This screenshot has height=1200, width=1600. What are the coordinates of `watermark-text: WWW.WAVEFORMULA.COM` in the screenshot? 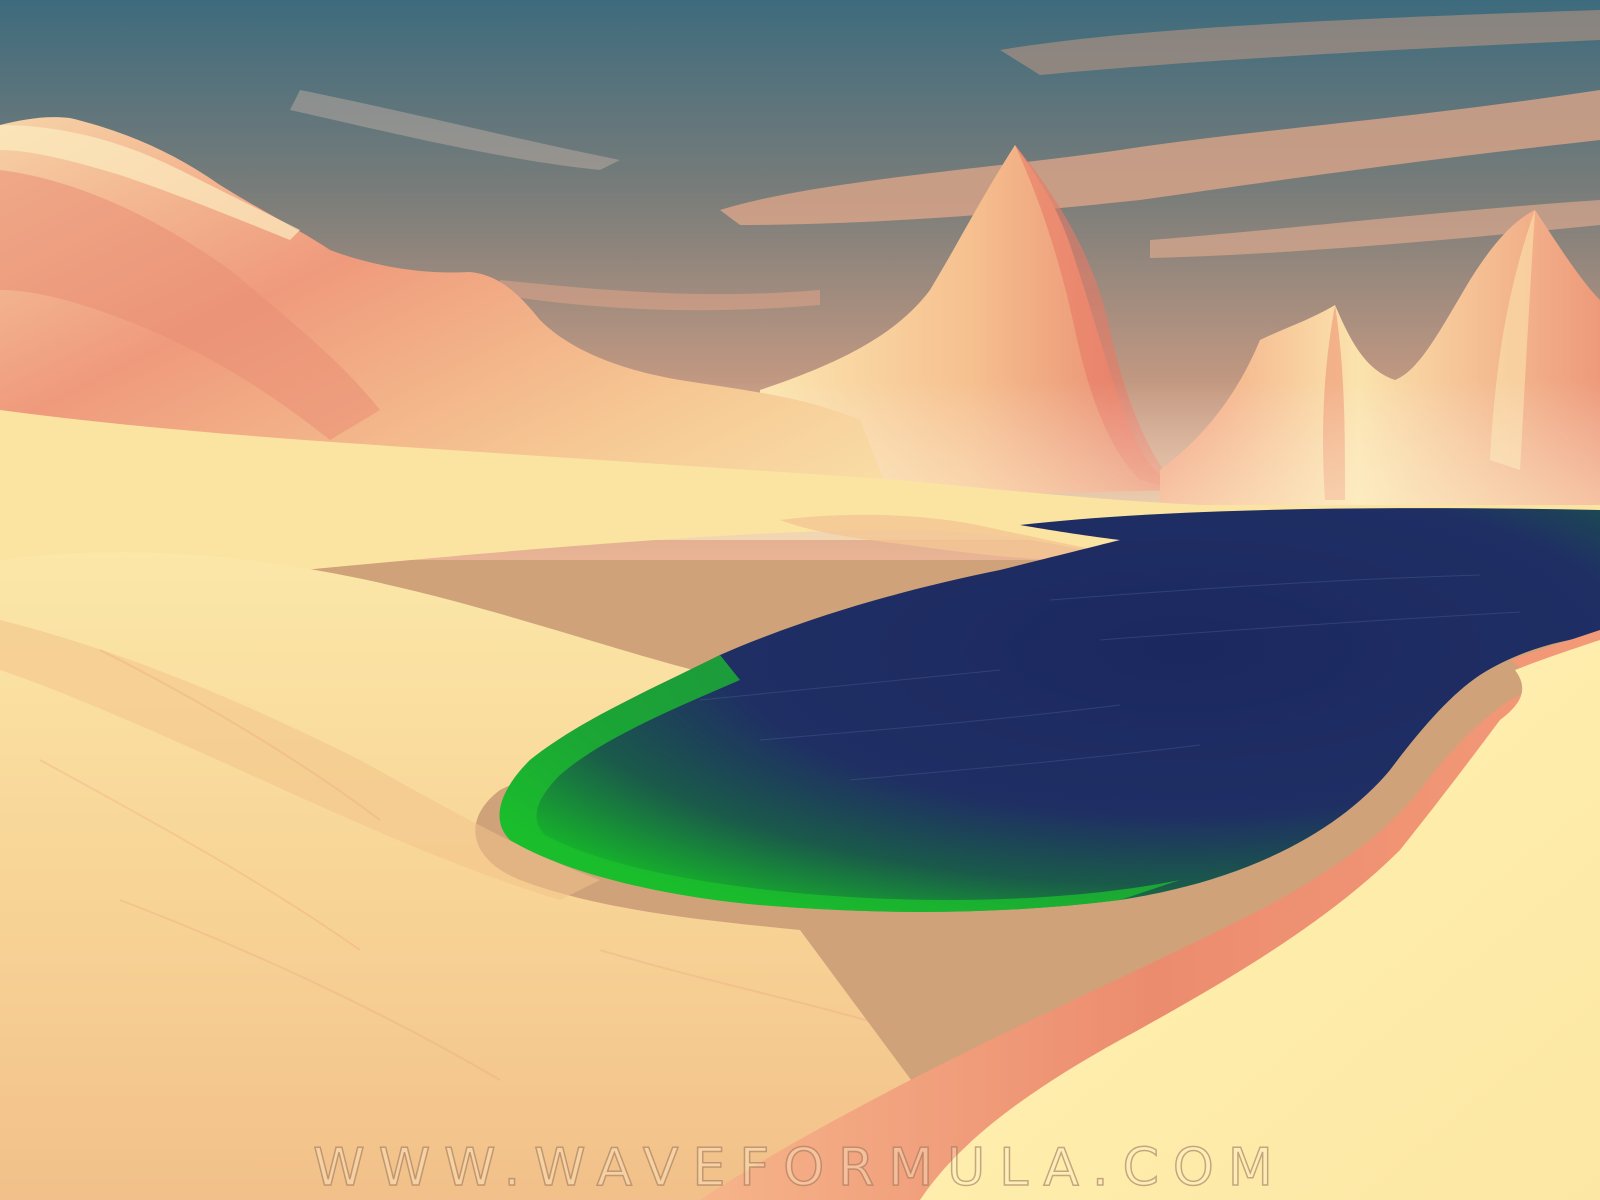 It's located at (800, 1168).